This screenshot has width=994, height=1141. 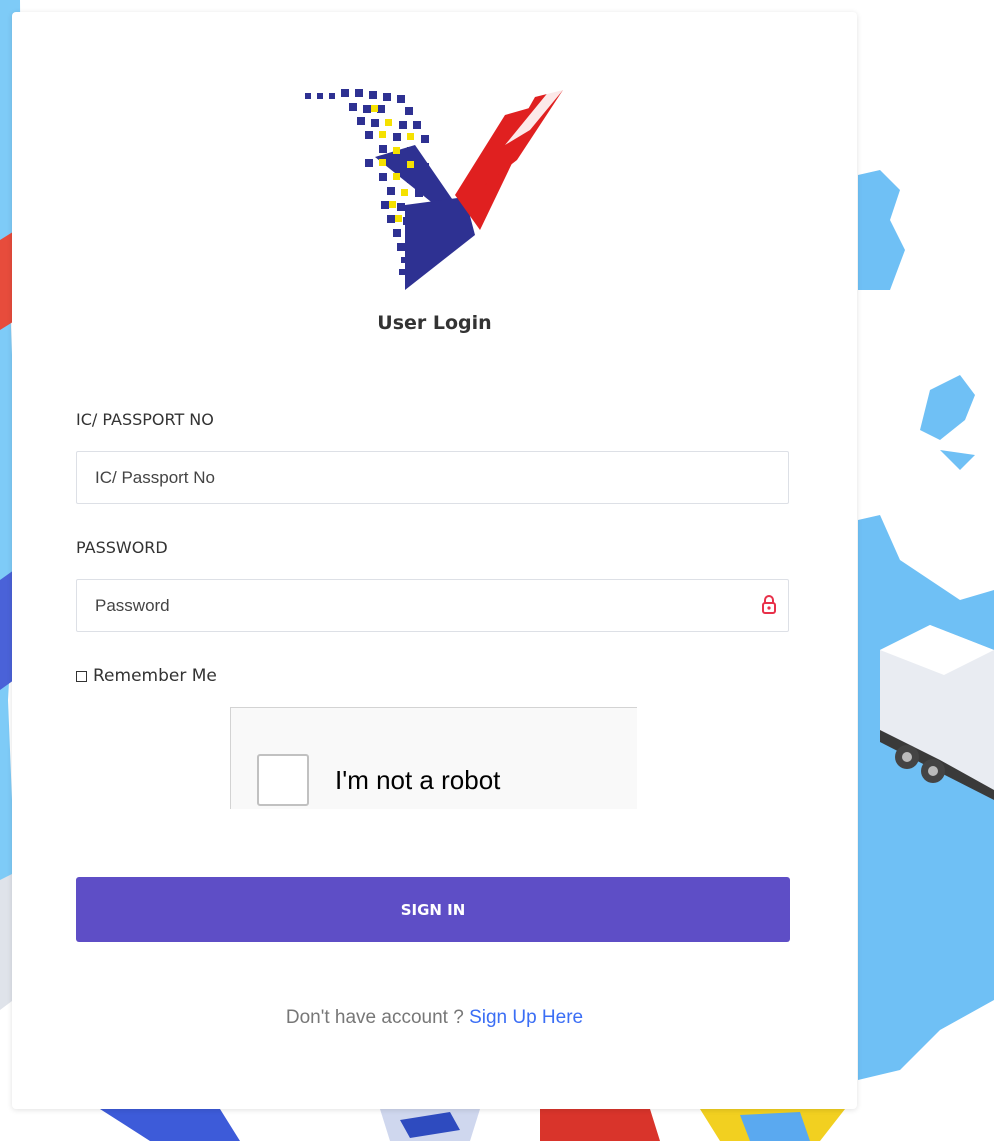 I want to click on ic-passport-input, so click(x=402, y=477).